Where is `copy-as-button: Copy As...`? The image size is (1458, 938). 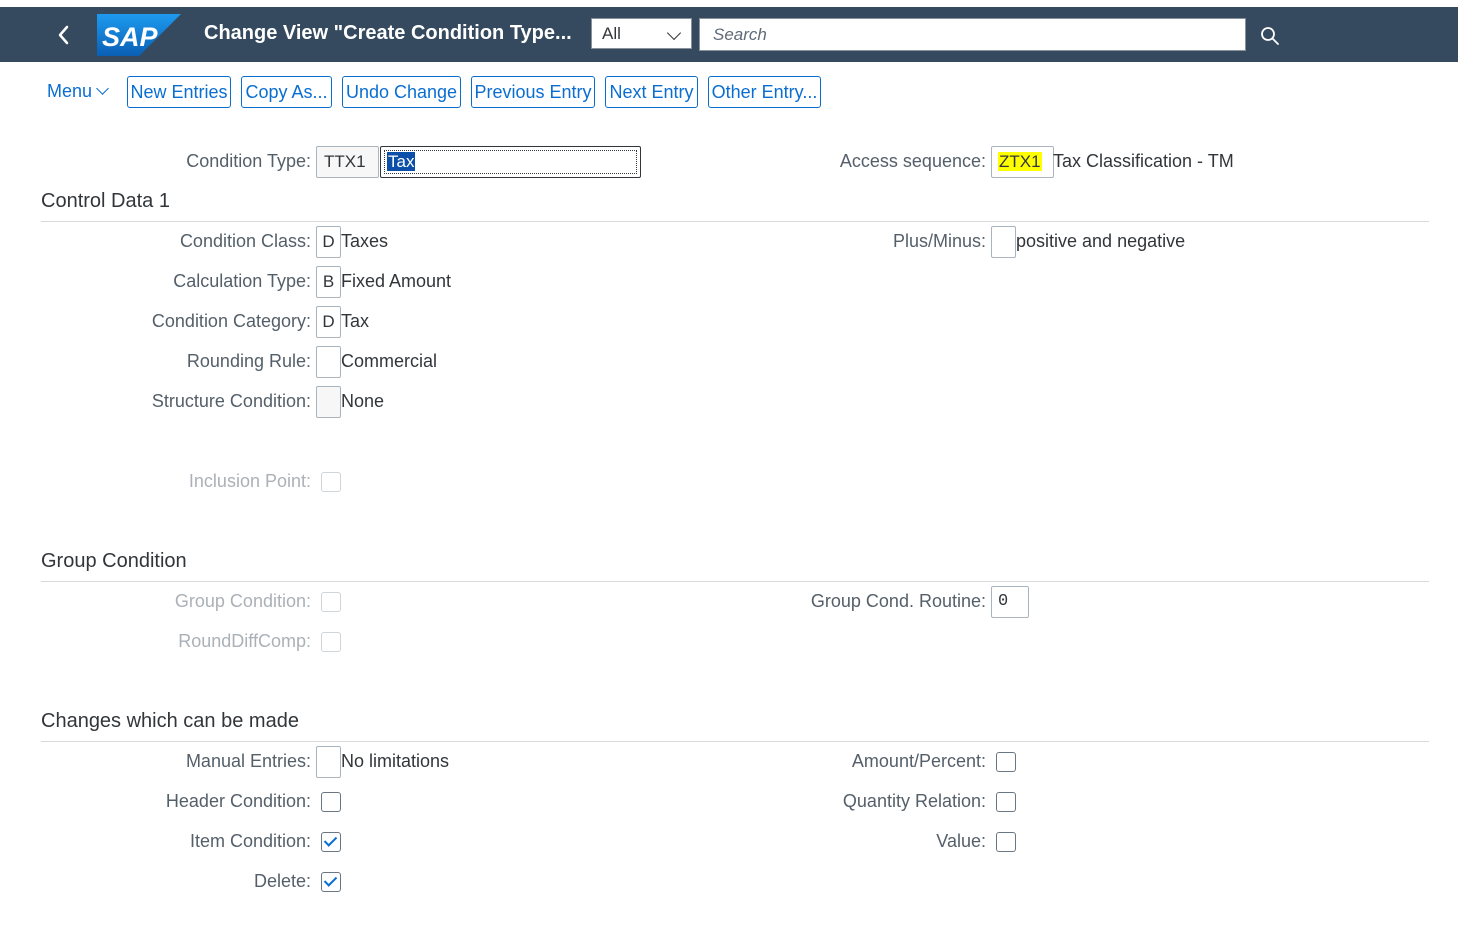 copy-as-button: Copy As... is located at coordinates (286, 92).